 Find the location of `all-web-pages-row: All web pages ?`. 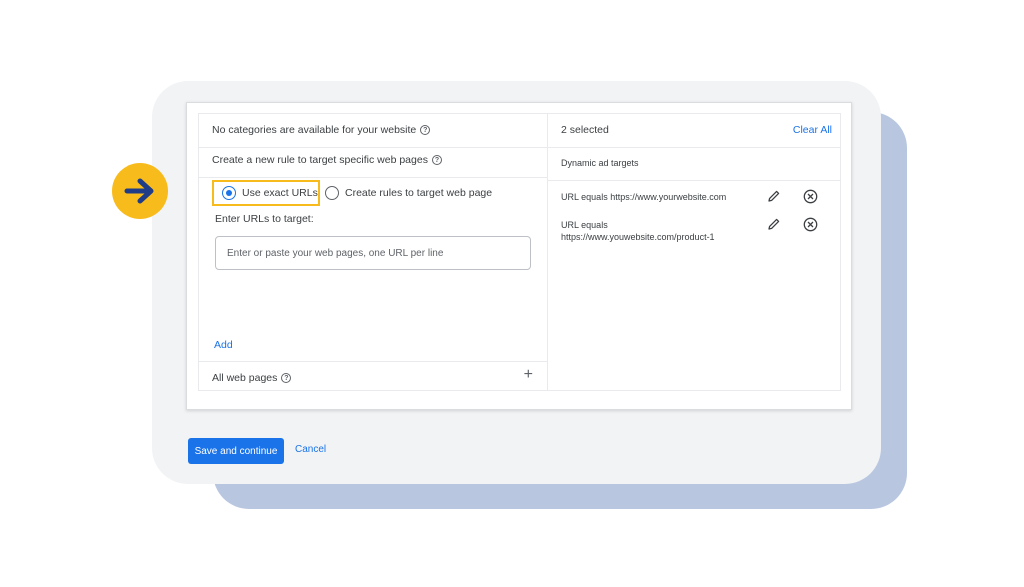

all-web-pages-row: All web pages ? is located at coordinates (252, 378).